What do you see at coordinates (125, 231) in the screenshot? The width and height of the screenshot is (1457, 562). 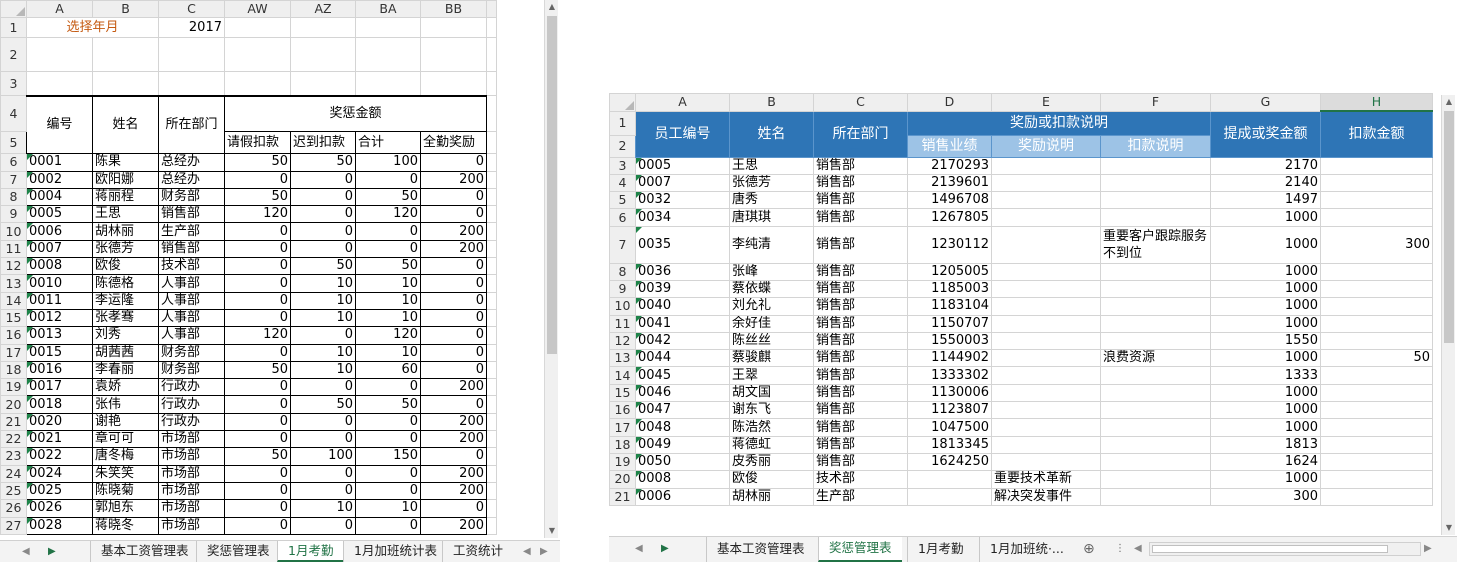 I see `table-cell: 胡林丽` at bounding box center [125, 231].